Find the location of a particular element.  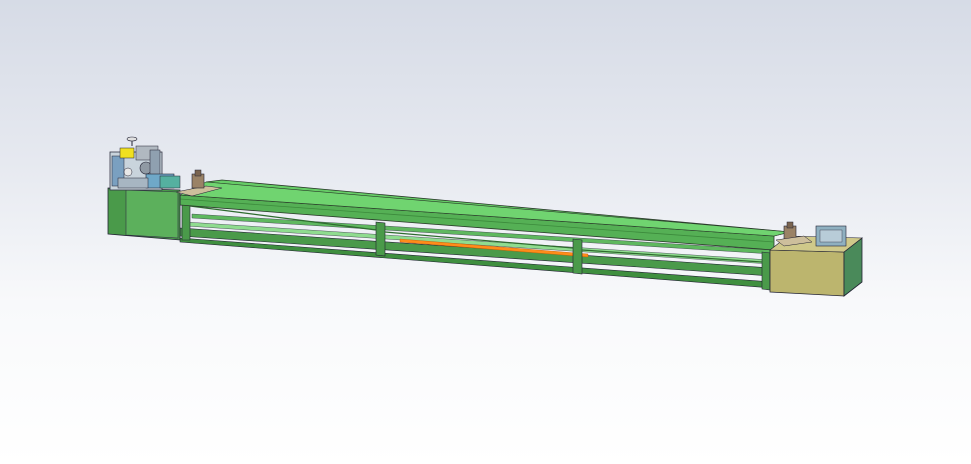

left-base-panel is located at coordinates (152, 214).